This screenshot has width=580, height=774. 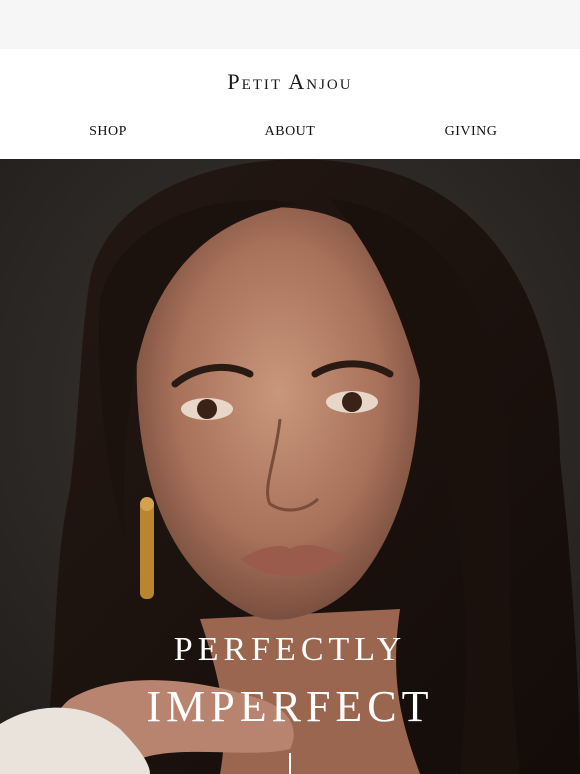 I want to click on nav-item-about: ABOUT, so click(x=290, y=132).